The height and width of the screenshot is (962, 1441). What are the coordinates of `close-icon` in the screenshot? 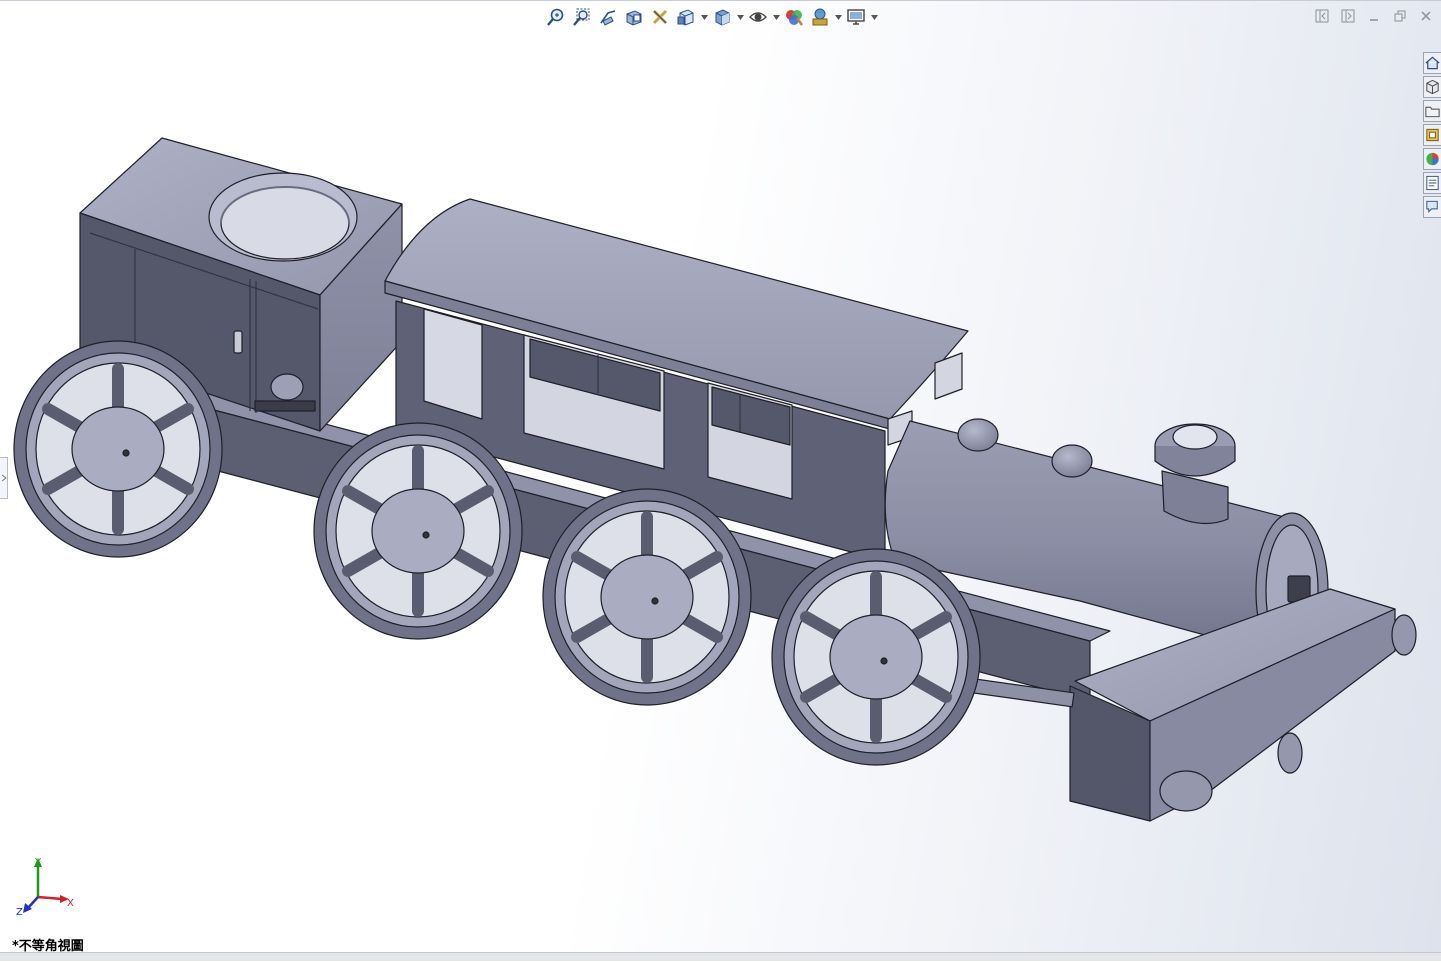 It's located at (1426, 16).